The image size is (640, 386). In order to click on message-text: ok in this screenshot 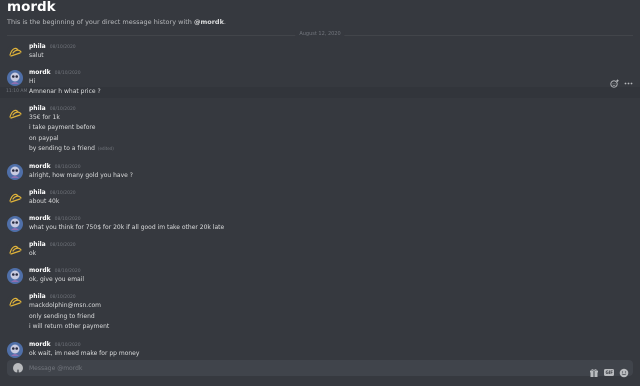, I will do `click(33, 253)`.